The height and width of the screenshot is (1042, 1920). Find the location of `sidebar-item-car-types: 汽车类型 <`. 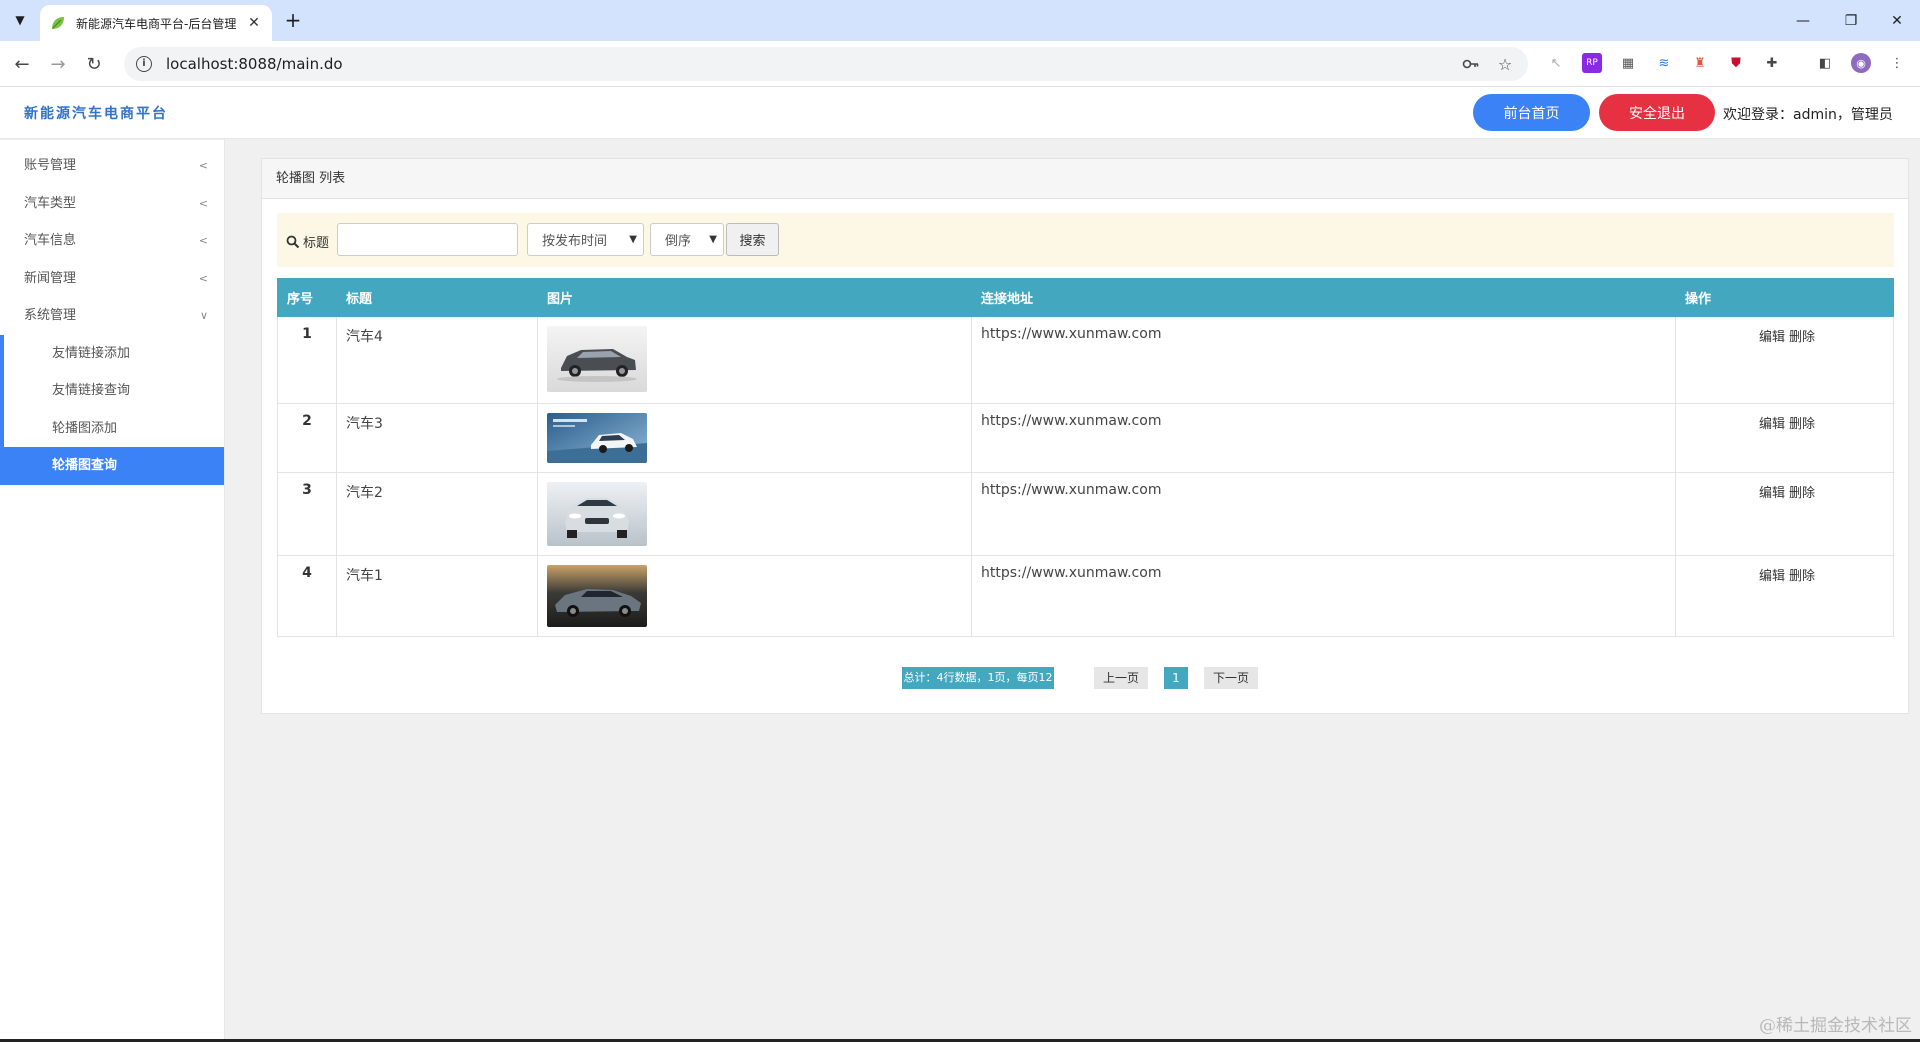

sidebar-item-car-types: 汽车类型 < is located at coordinates (112, 204).